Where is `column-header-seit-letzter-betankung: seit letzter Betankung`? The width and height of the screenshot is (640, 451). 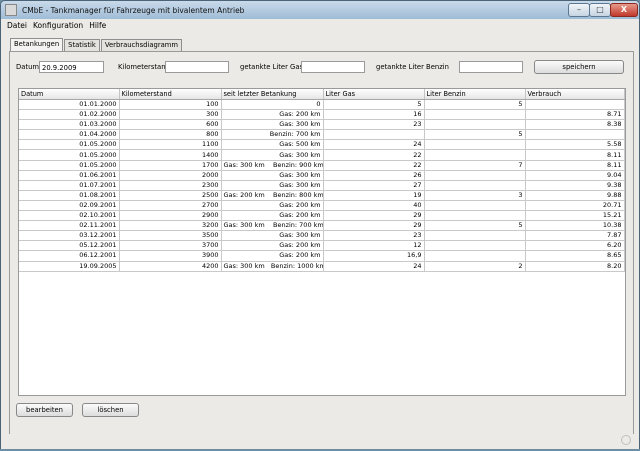
column-header-seit-letzter-betankung: seit letzter Betankung is located at coordinates (272, 94).